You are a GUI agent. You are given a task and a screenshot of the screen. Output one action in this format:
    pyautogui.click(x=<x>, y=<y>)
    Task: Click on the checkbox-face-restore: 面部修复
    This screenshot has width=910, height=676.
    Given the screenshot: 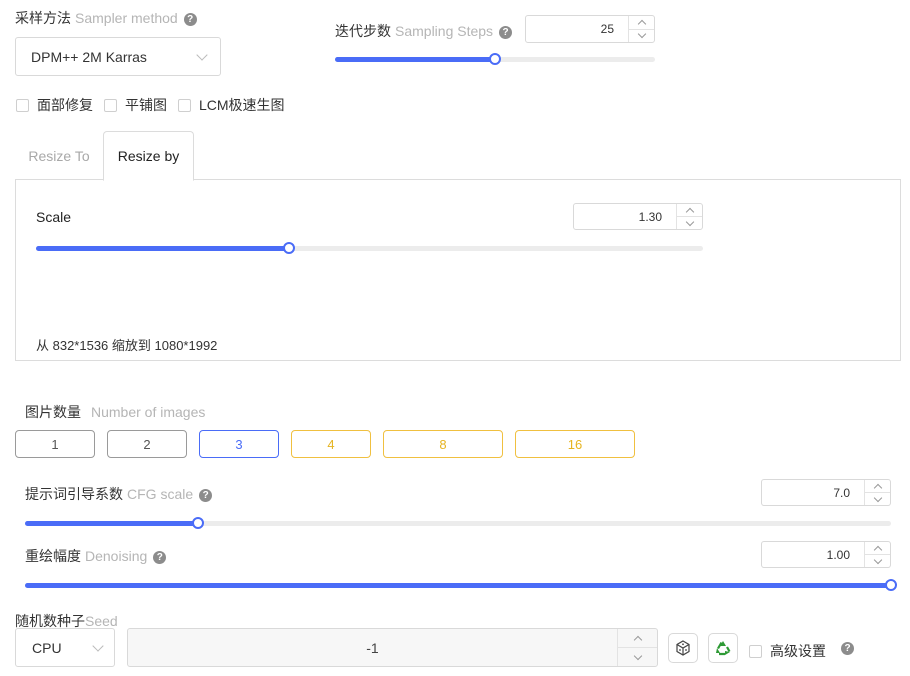 What is the action you would take?
    pyautogui.click(x=54, y=105)
    